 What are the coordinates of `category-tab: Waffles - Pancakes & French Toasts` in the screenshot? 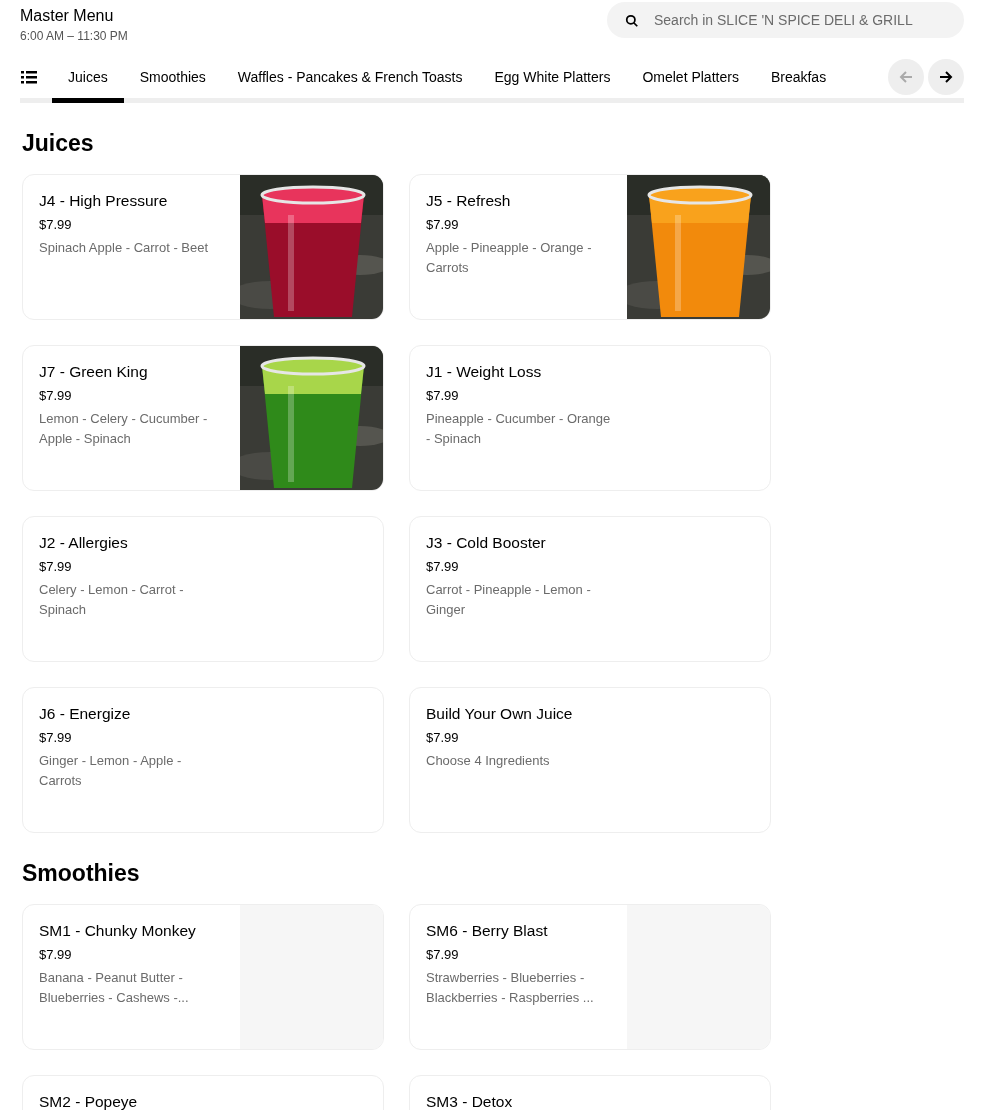 It's located at (350, 76).